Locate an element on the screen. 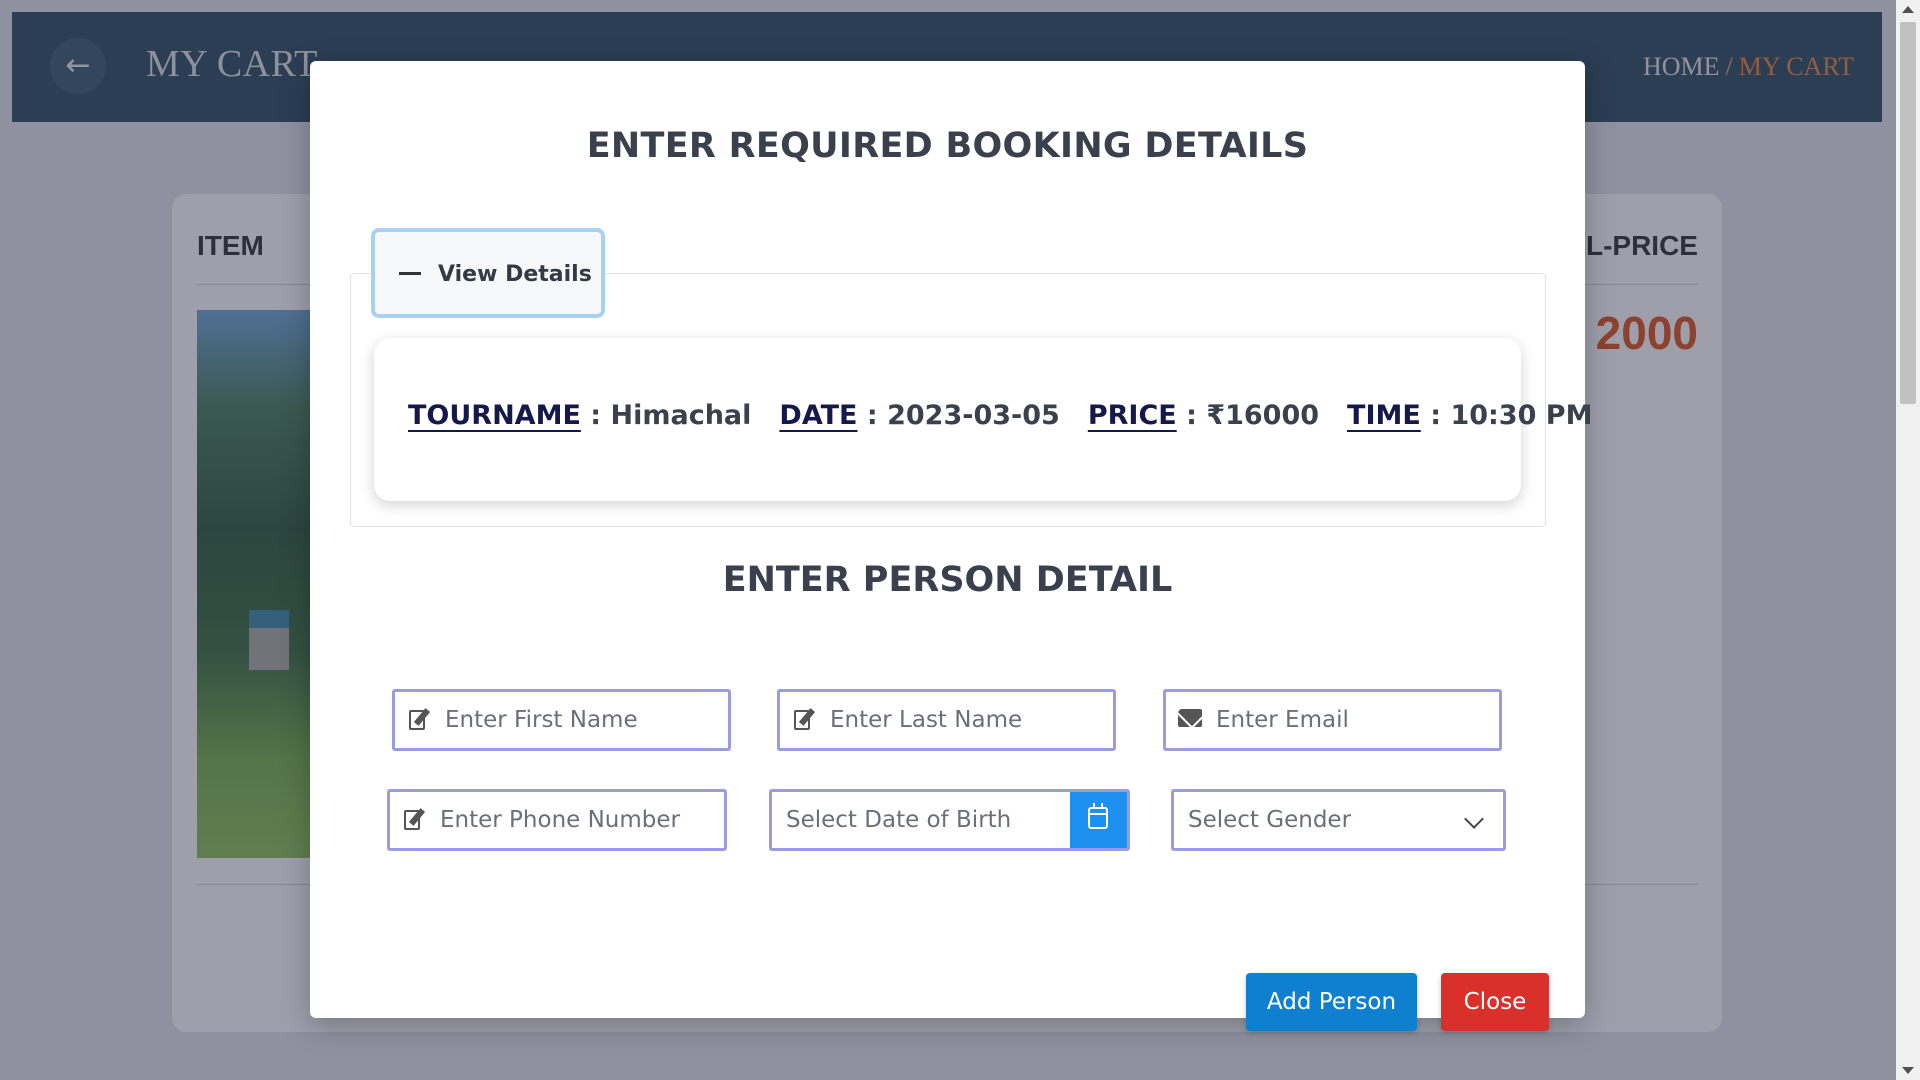  scroll-up-icon is located at coordinates (1908, 9).